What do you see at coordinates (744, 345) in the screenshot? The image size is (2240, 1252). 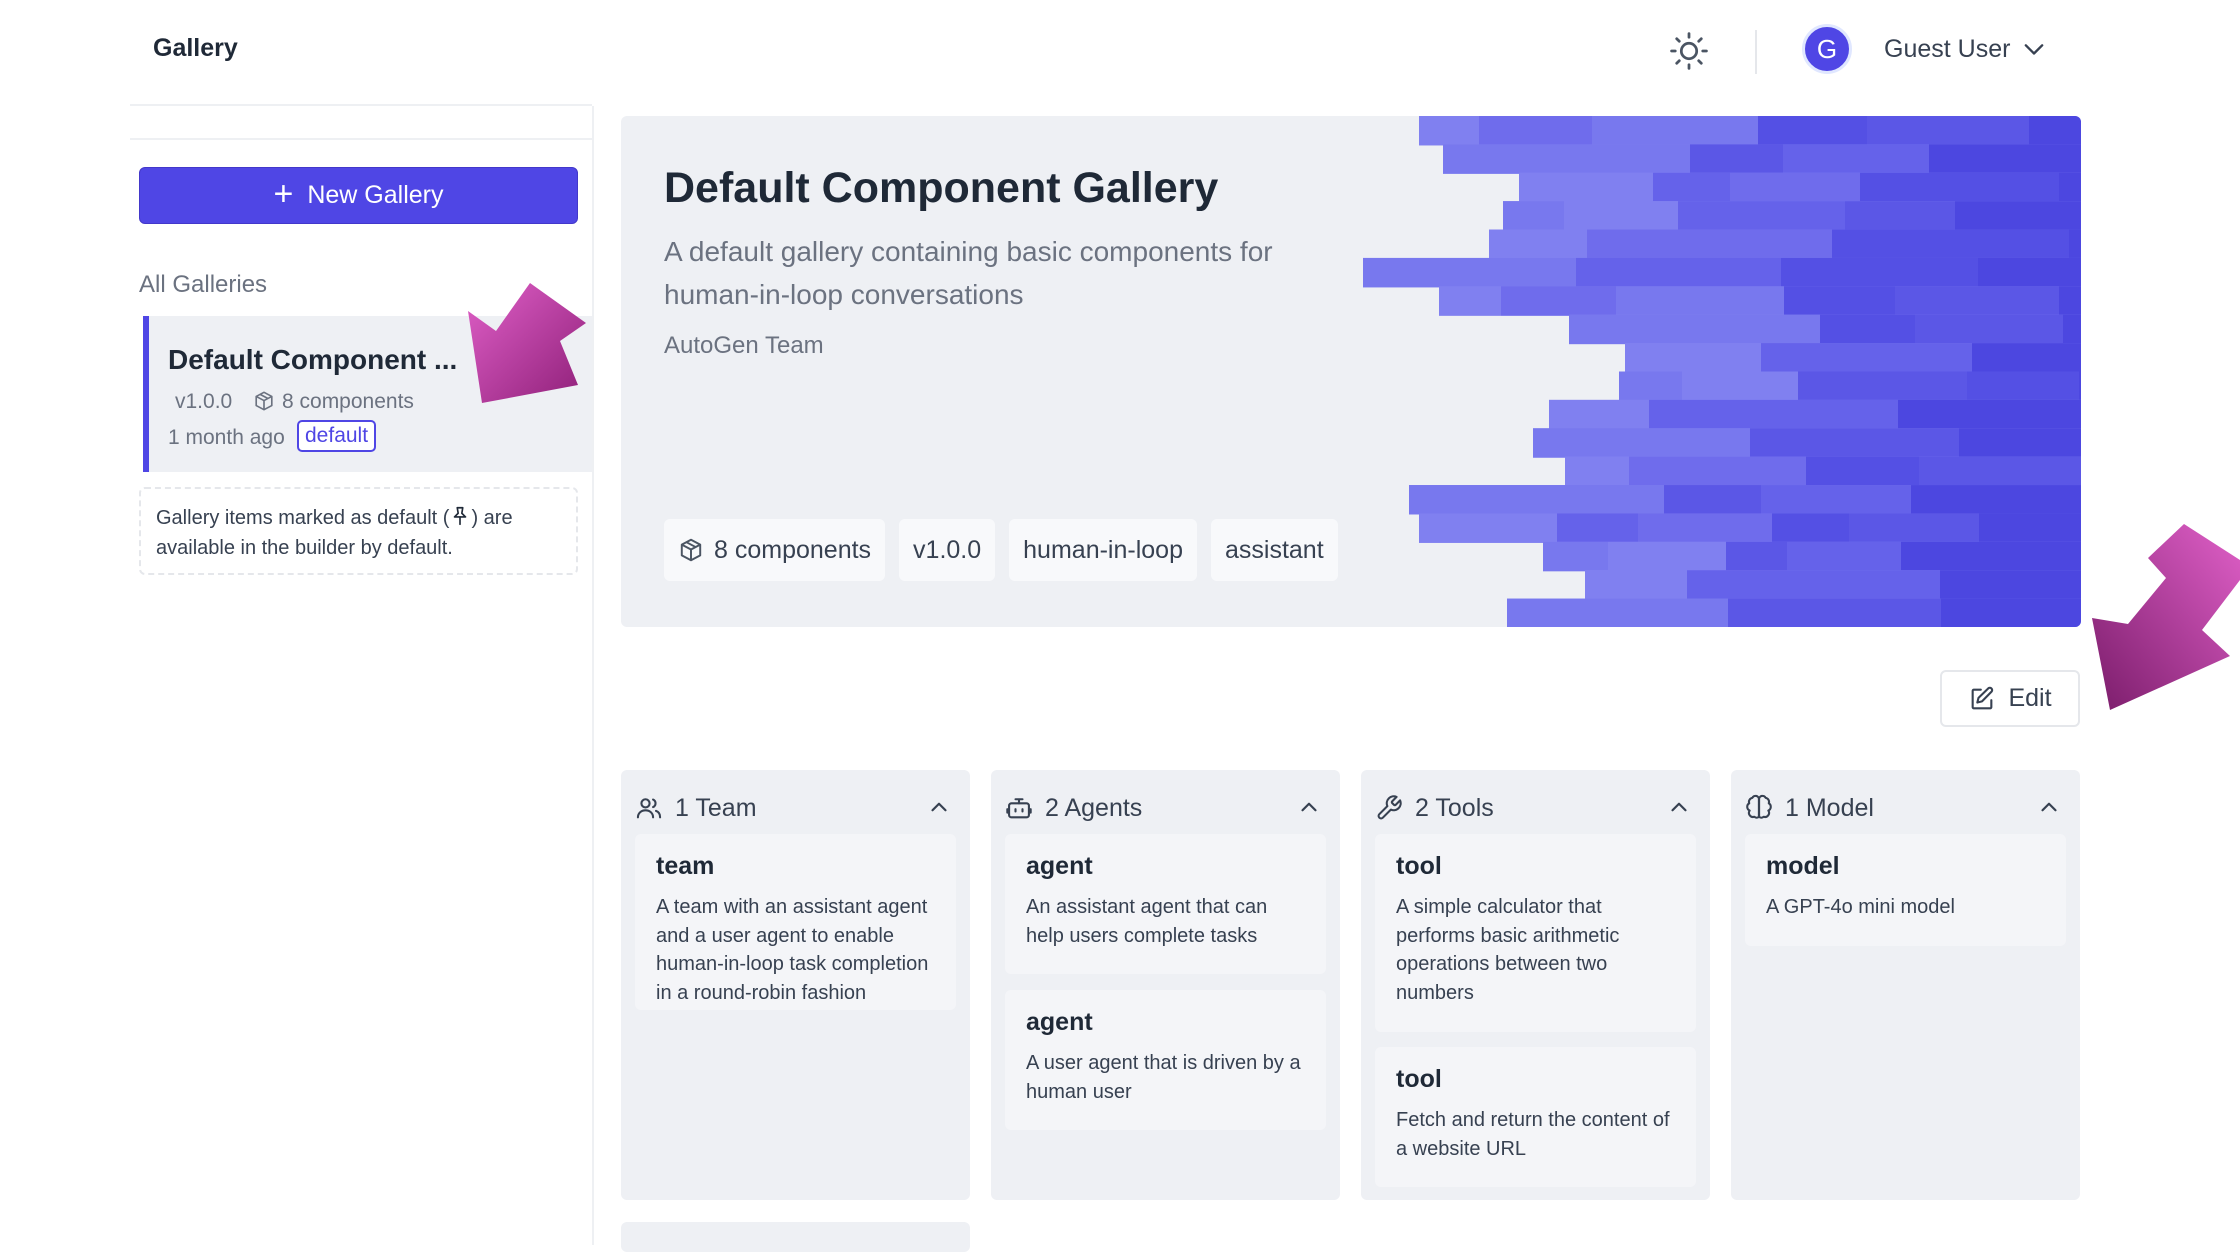 I see `gallery-author: AutoGen Team` at bounding box center [744, 345].